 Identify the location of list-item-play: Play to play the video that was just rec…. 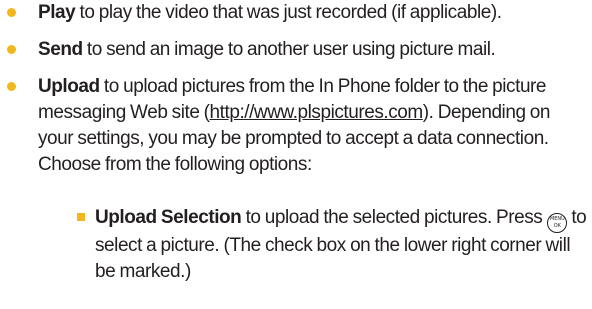
(313, 13).